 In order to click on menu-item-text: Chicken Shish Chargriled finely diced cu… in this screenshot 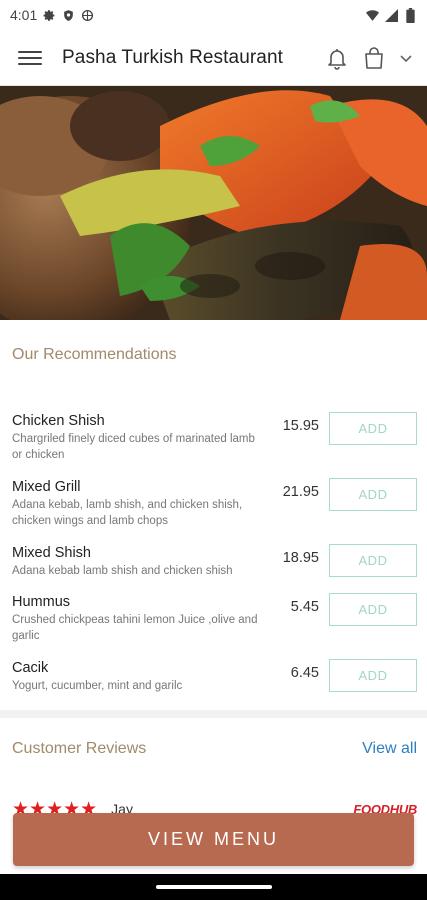, I will do `click(139, 437)`.